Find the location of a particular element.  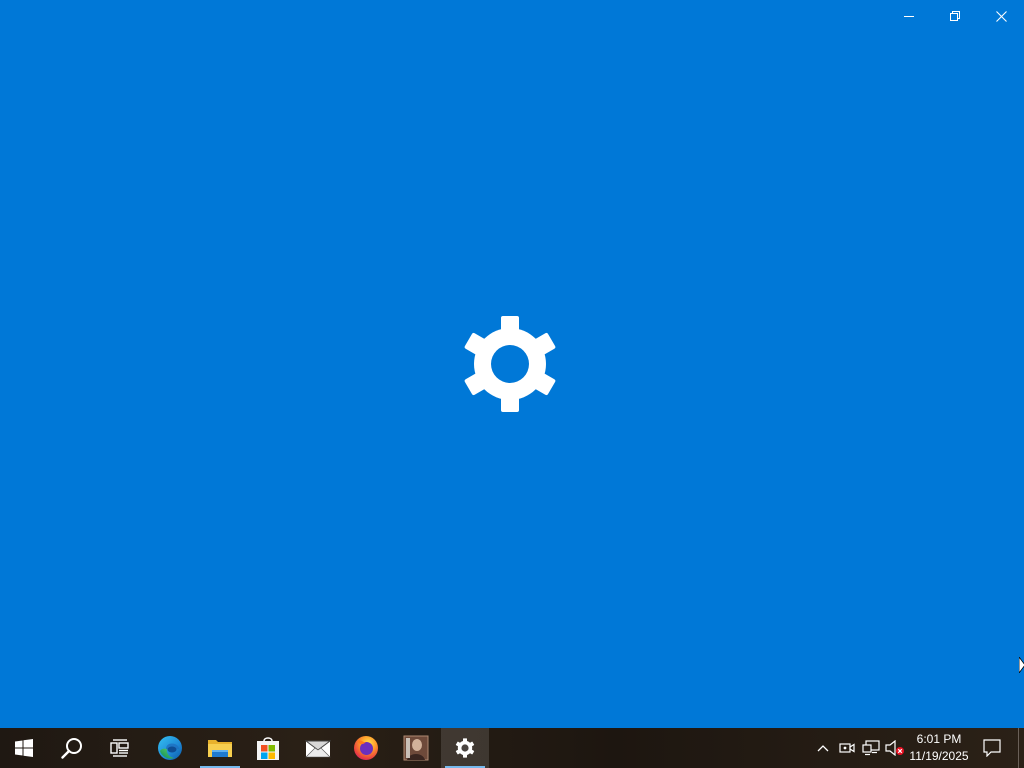

firefox-button is located at coordinates (366, 748).